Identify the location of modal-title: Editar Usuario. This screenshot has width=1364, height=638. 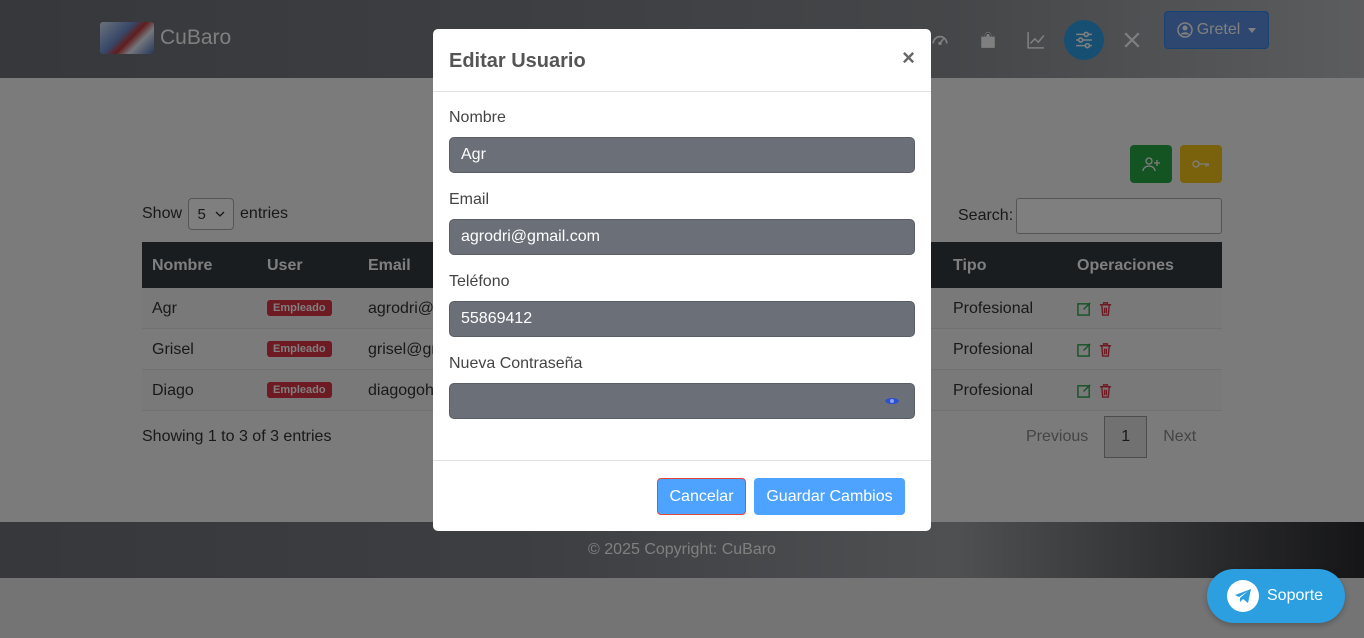
(517, 61).